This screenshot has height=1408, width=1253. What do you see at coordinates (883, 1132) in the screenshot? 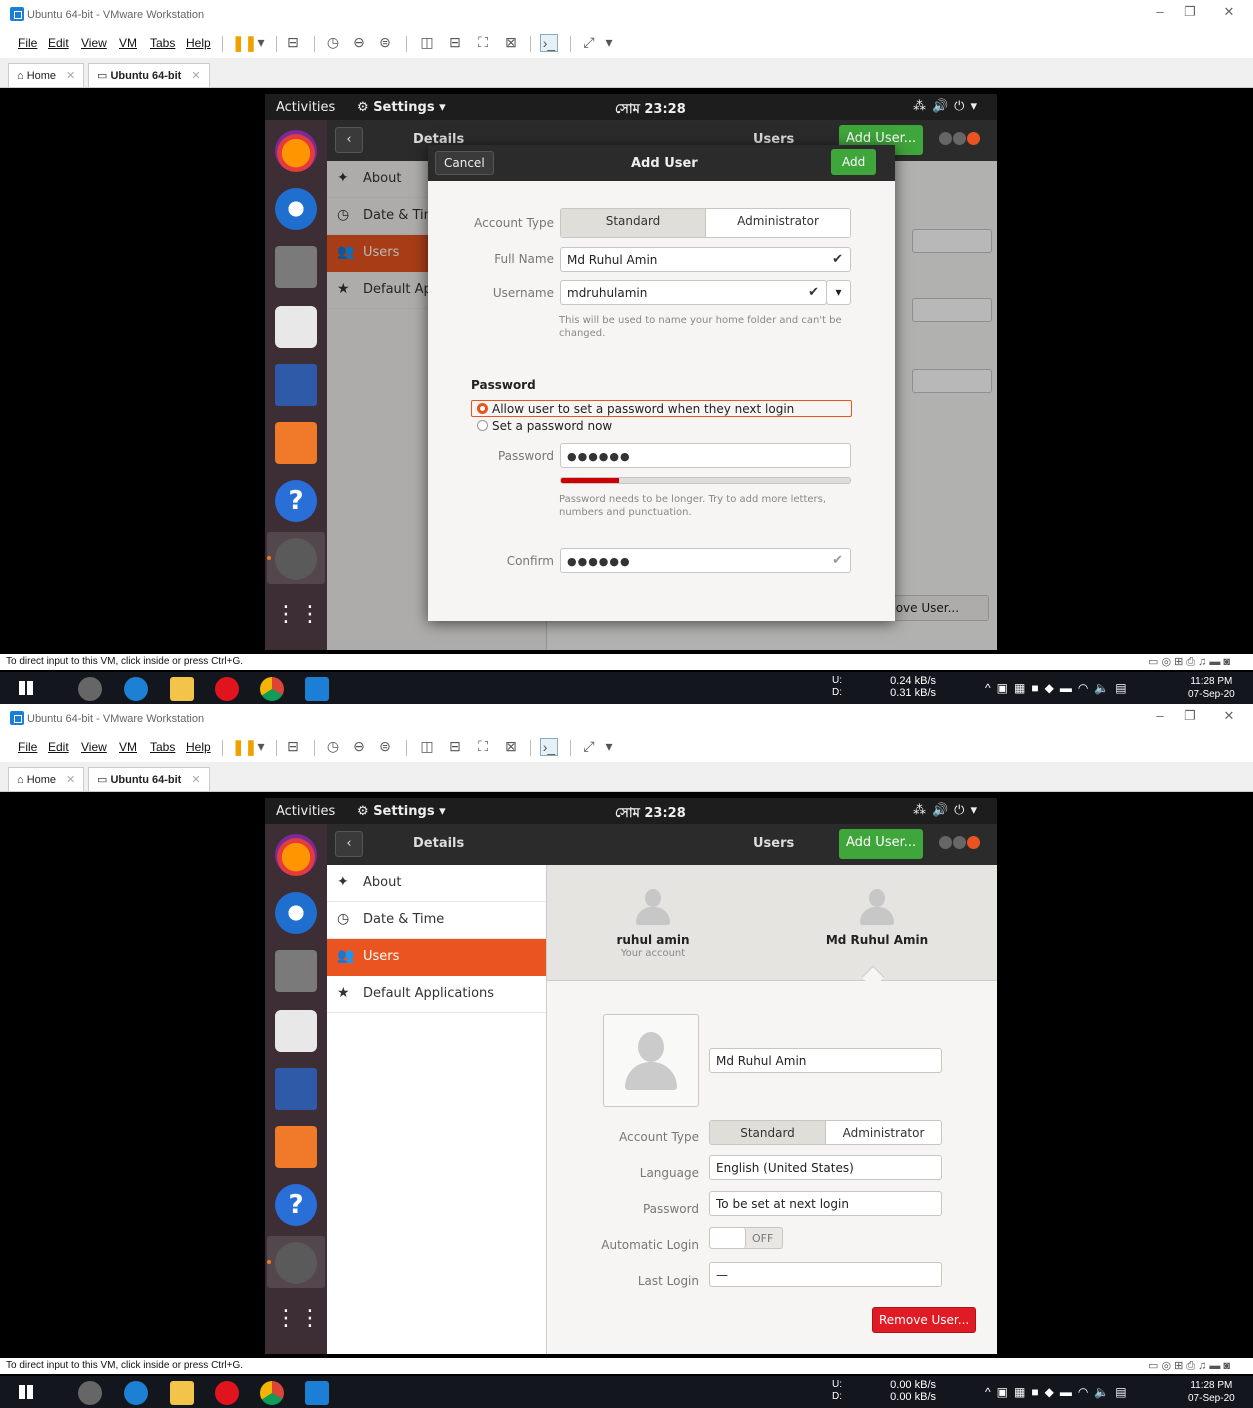
I see `administrator-option: Administrator` at bounding box center [883, 1132].